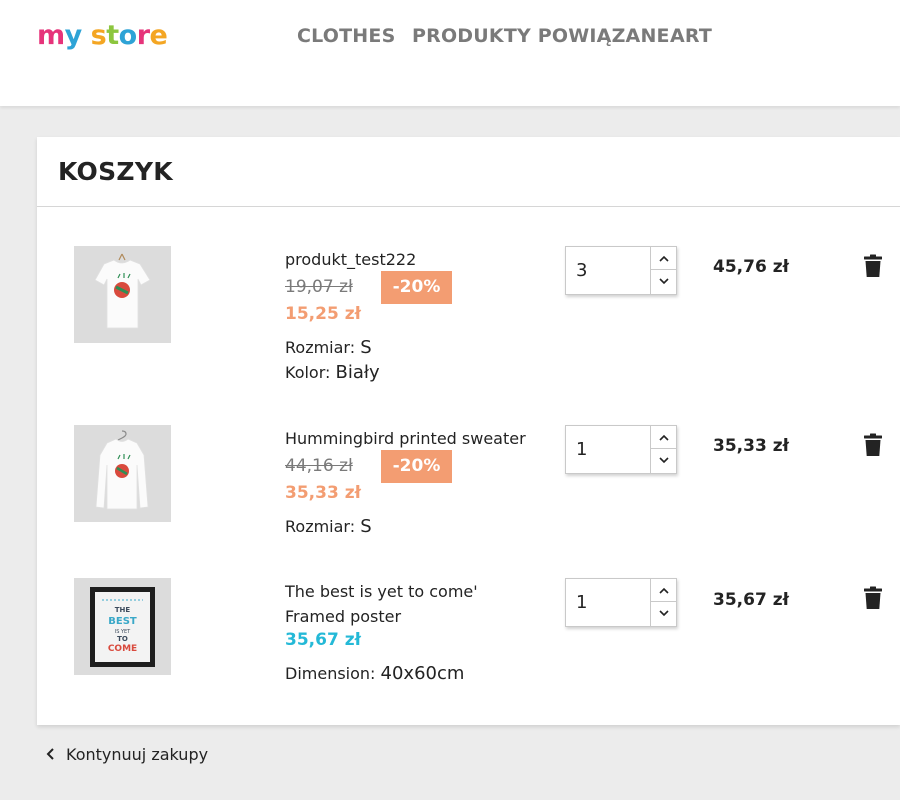  What do you see at coordinates (323, 640) in the screenshot?
I see `product-price: 35,67 zł` at bounding box center [323, 640].